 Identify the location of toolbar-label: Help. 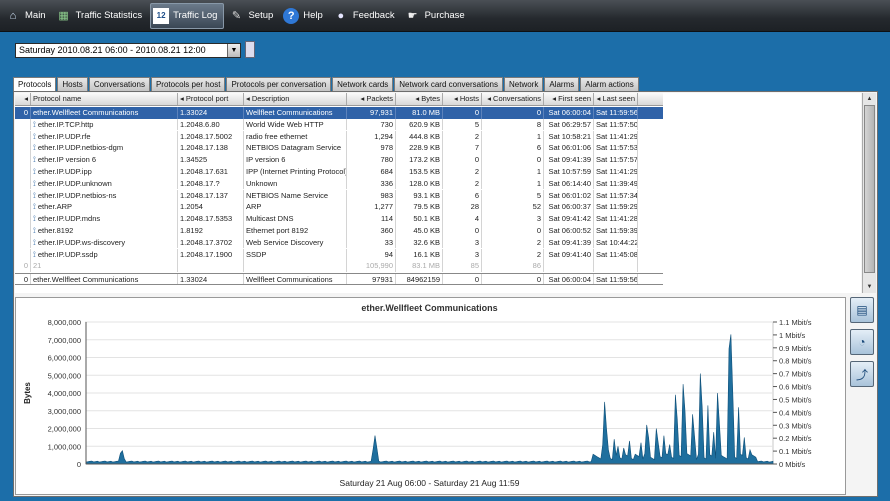
(313, 15).